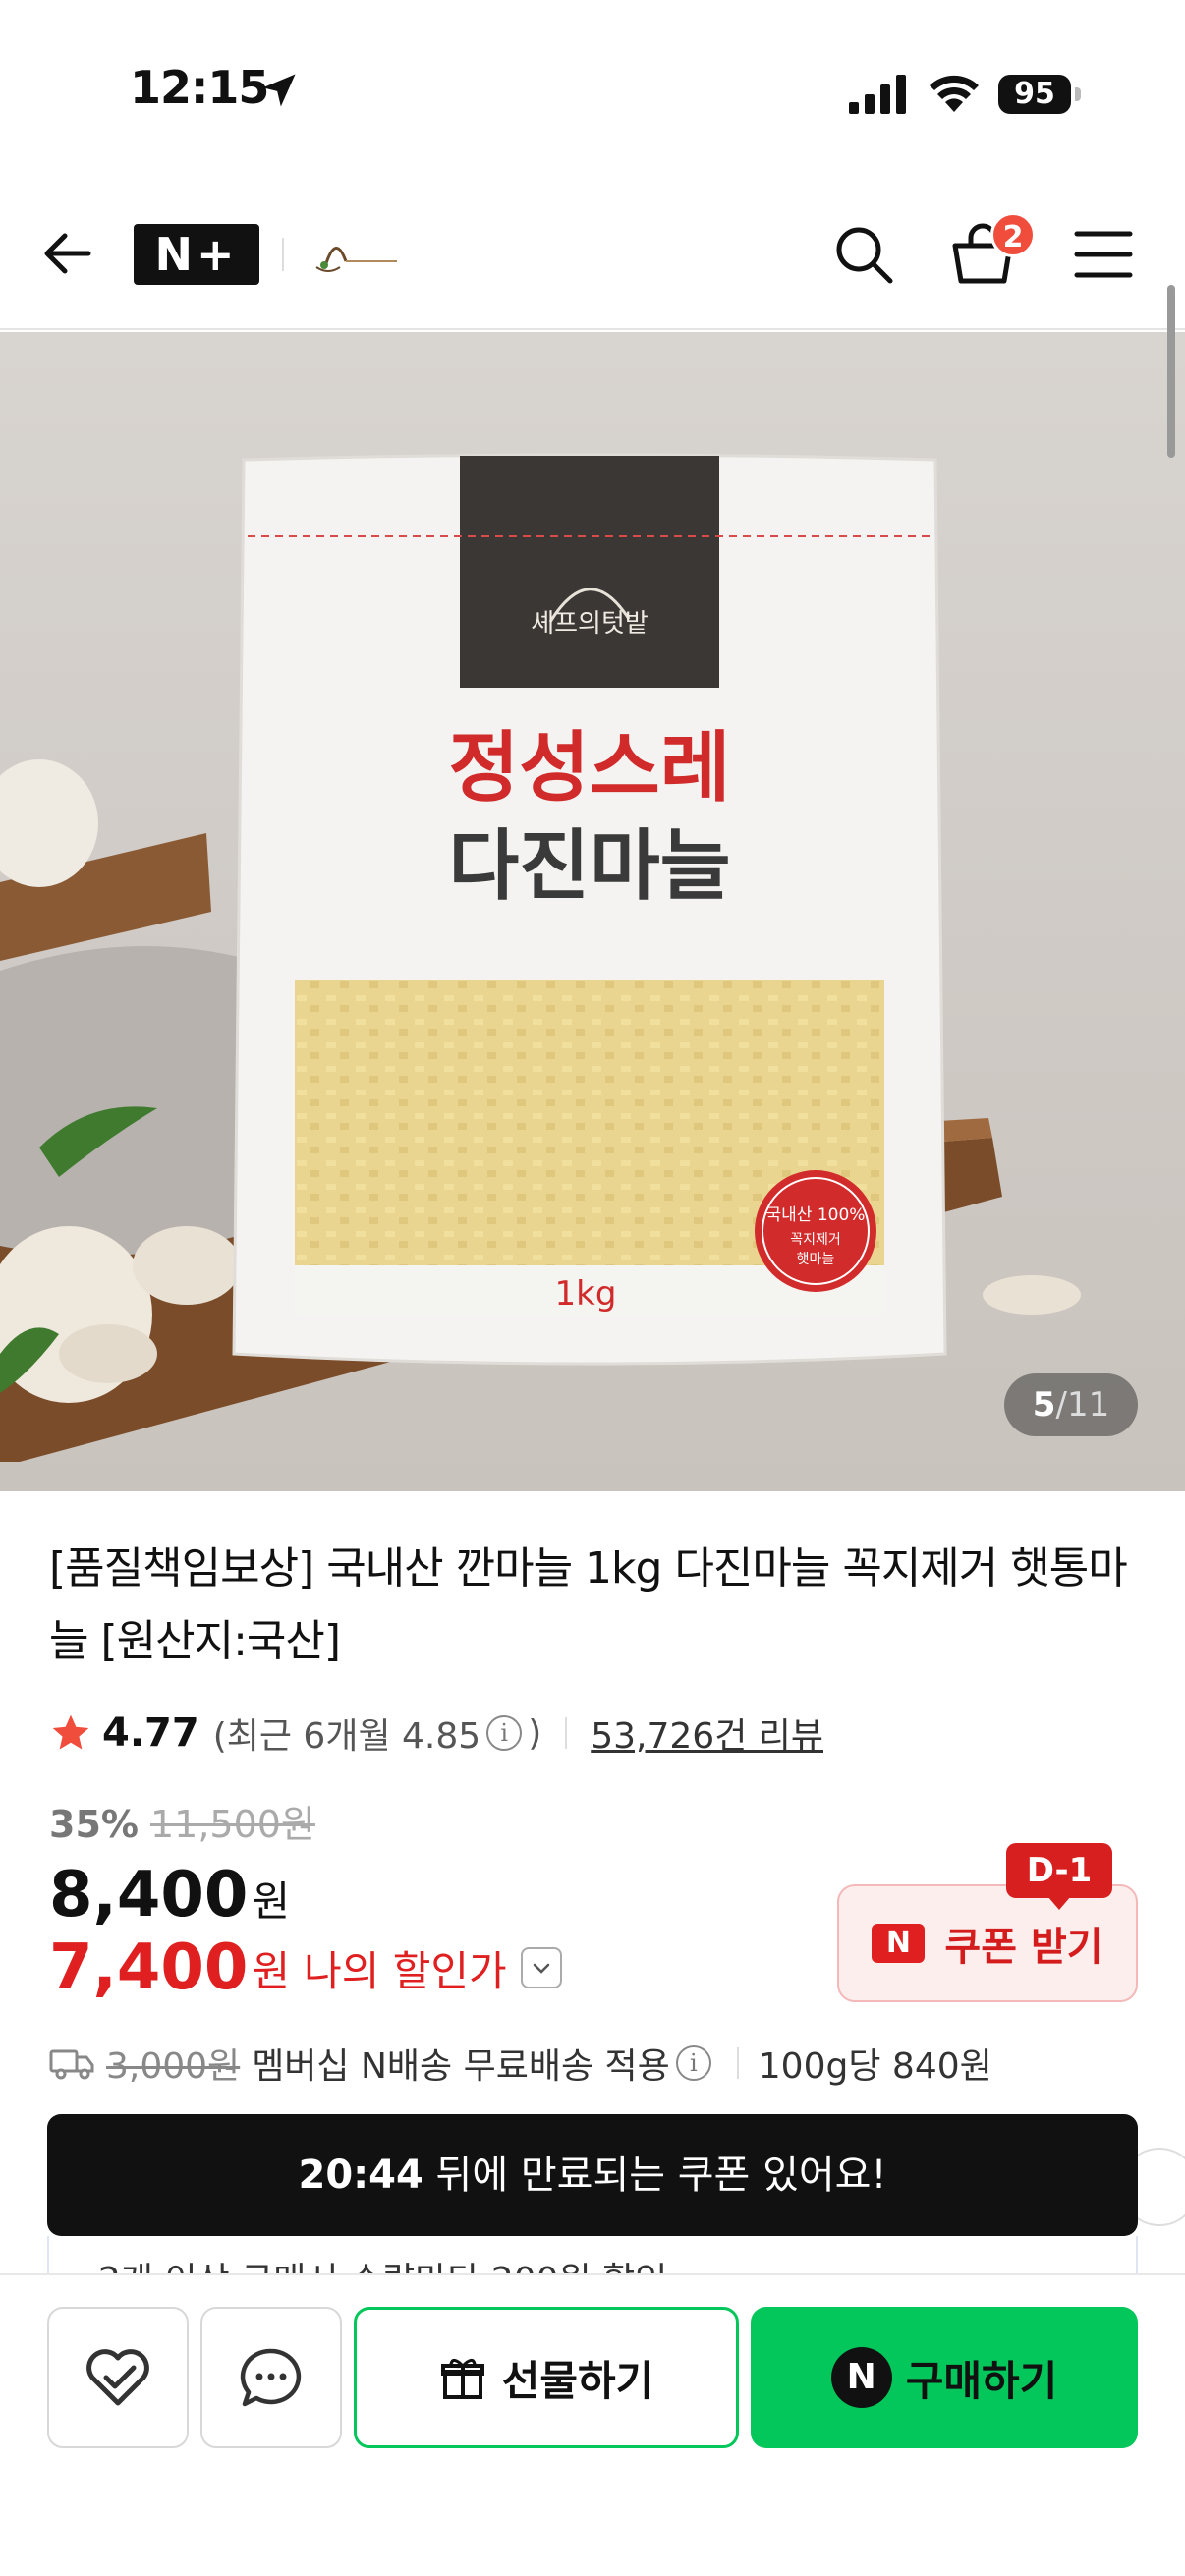  What do you see at coordinates (899, 1943) in the screenshot?
I see `coupon-n-icon: N` at bounding box center [899, 1943].